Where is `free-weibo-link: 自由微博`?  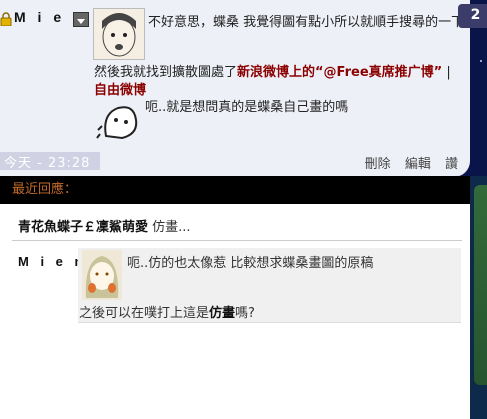 free-weibo-link: 自由微博 is located at coordinates (120, 88).